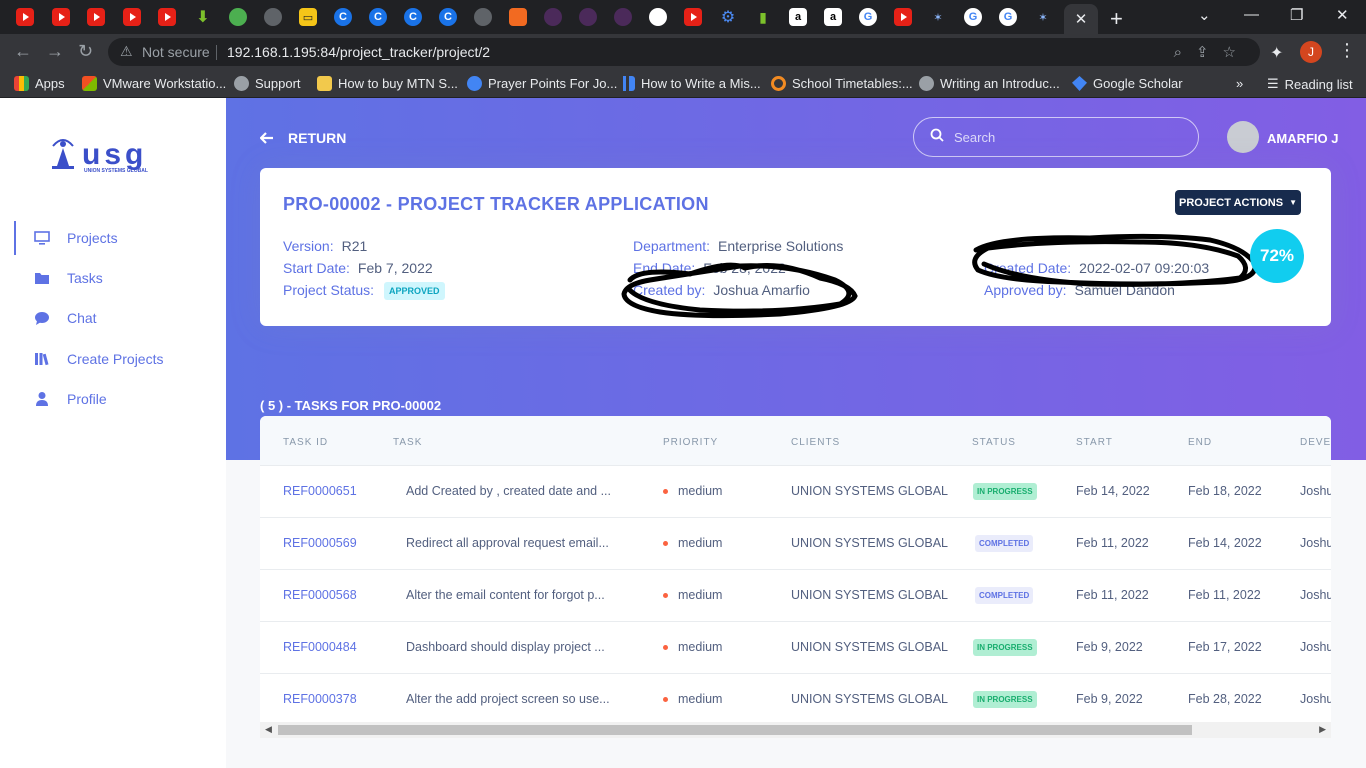 The image size is (1366, 768). I want to click on minimize-icon: —, so click(1251, 14).